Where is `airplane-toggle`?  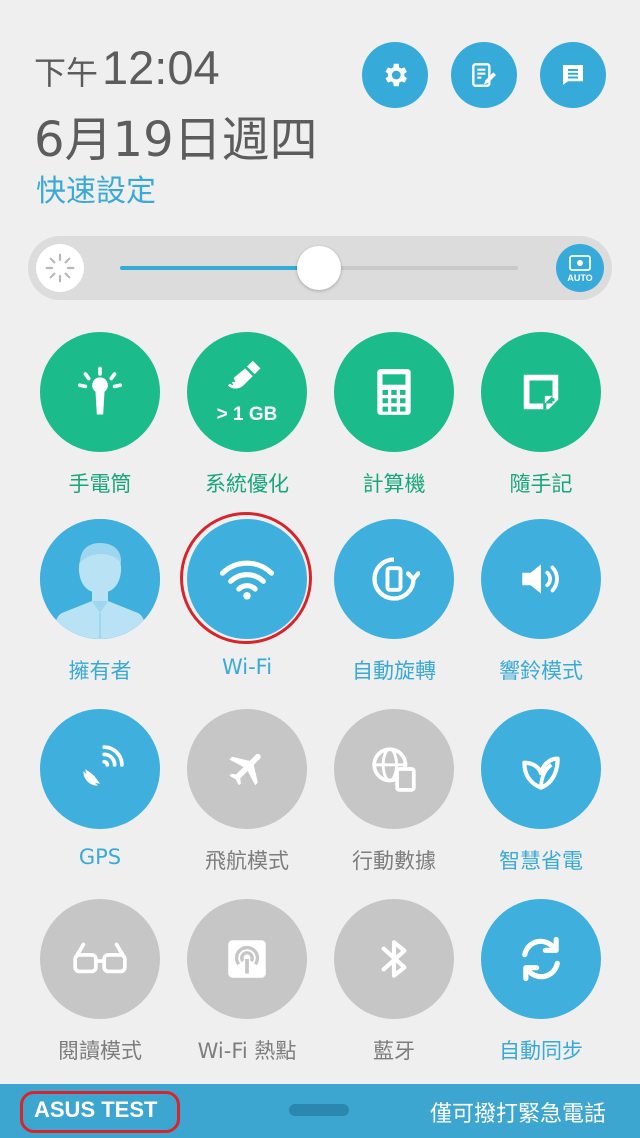 airplane-toggle is located at coordinates (247, 769).